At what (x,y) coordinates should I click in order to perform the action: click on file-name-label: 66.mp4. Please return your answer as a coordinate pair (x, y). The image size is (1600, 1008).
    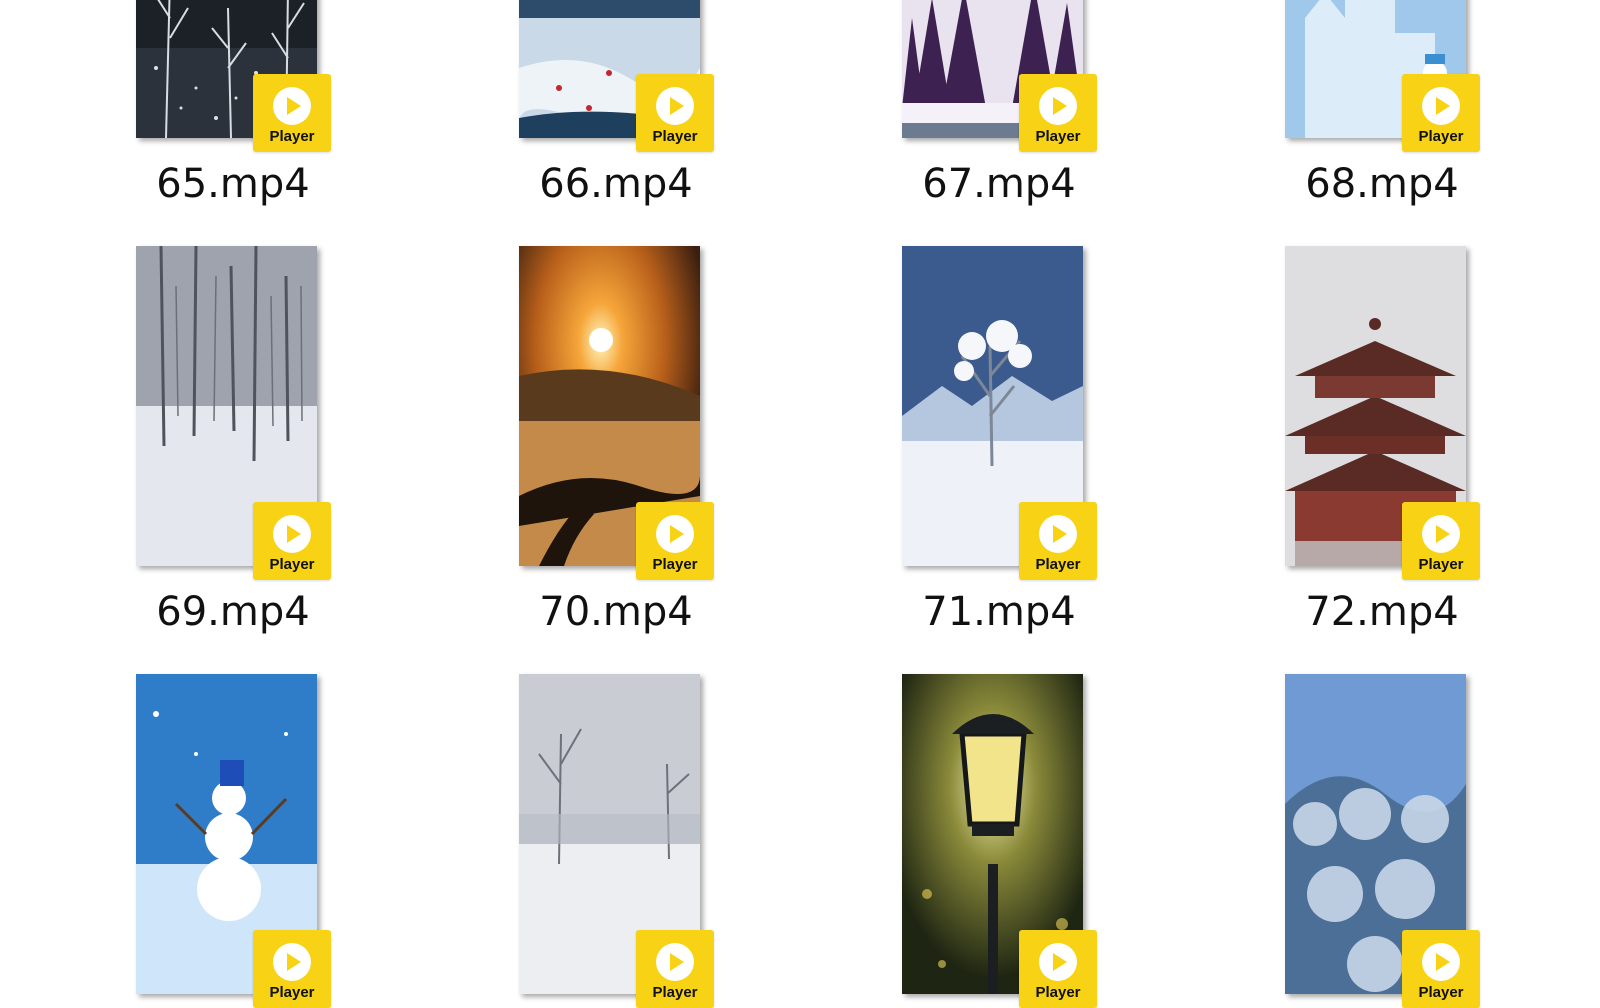
    Looking at the image, I should click on (616, 184).